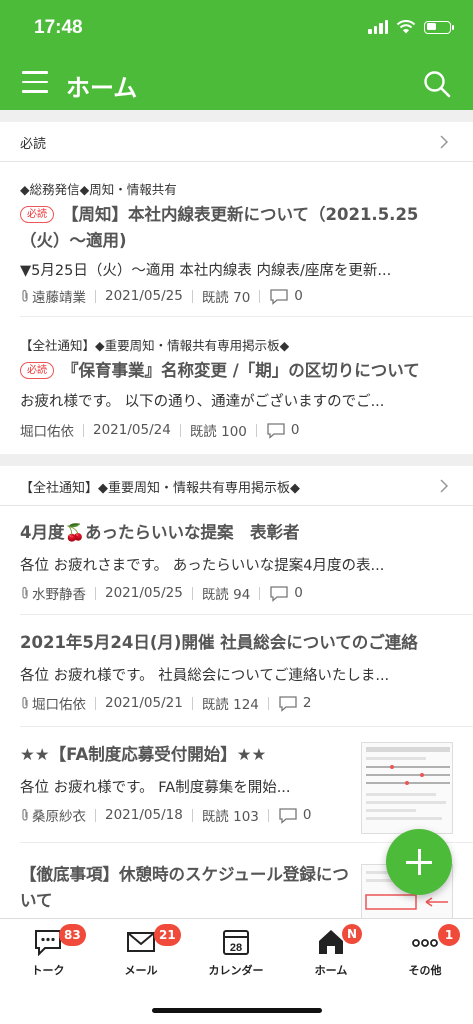 Image resolution: width=473 pixels, height=1024 pixels. What do you see at coordinates (226, 298) in the screenshot?
I see `item-reads: 既読 70` at bounding box center [226, 298].